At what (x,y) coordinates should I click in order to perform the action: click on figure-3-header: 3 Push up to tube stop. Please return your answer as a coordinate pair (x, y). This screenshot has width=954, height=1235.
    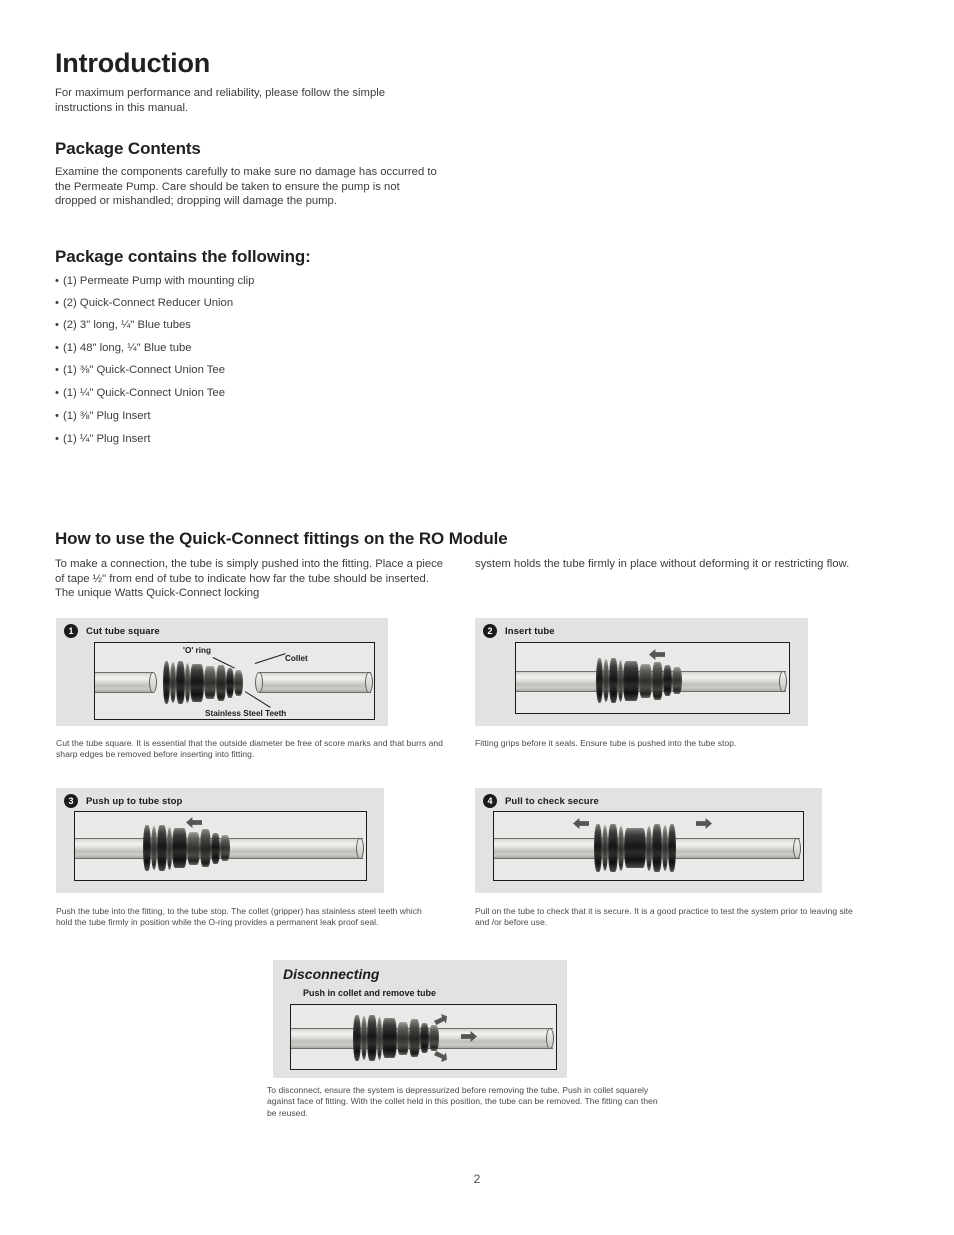
    Looking at the image, I should click on (123, 801).